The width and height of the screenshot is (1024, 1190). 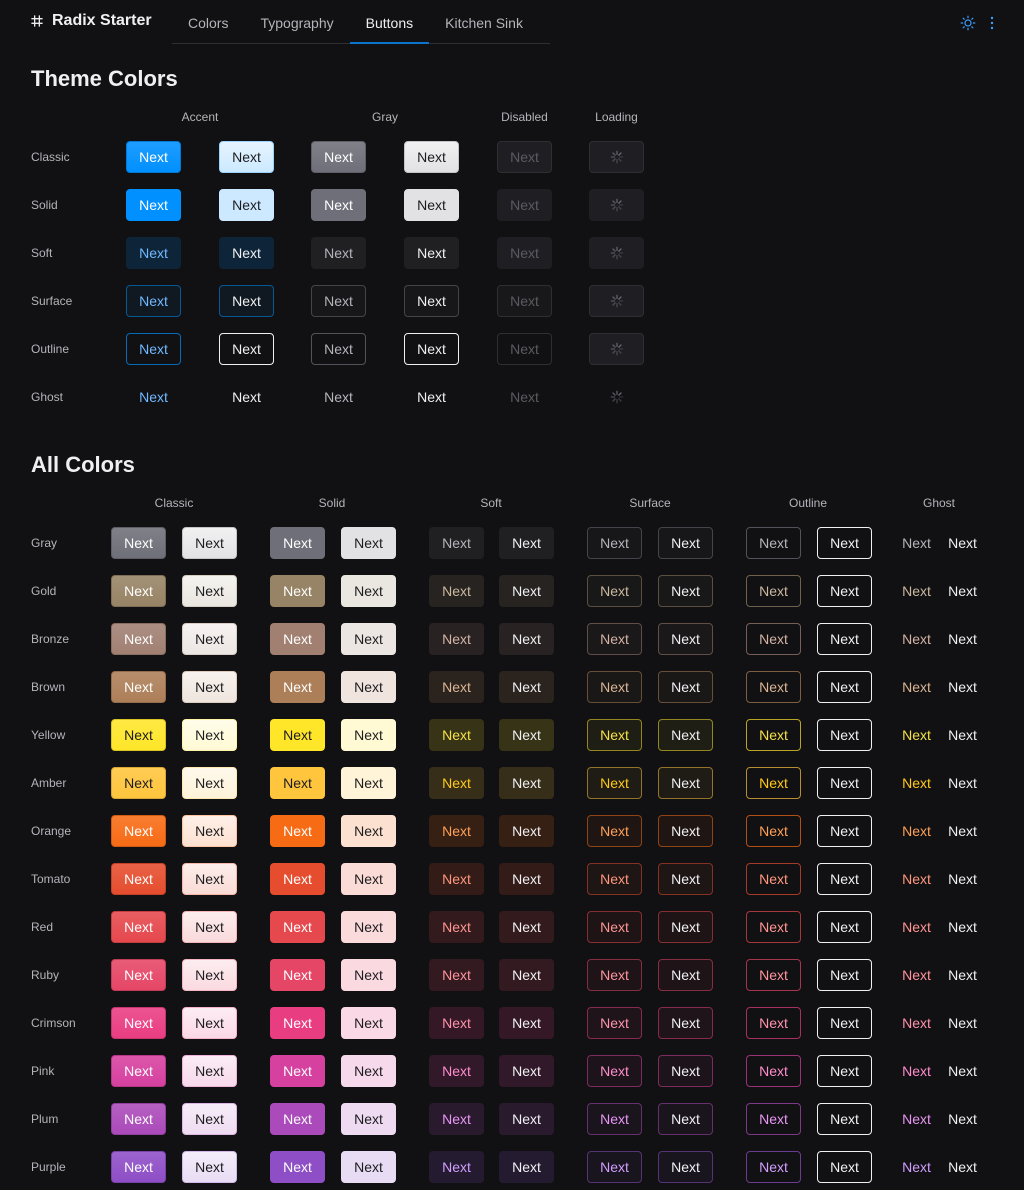 What do you see at coordinates (138, 687) in the screenshot?
I see `brown-classic-button: Next` at bounding box center [138, 687].